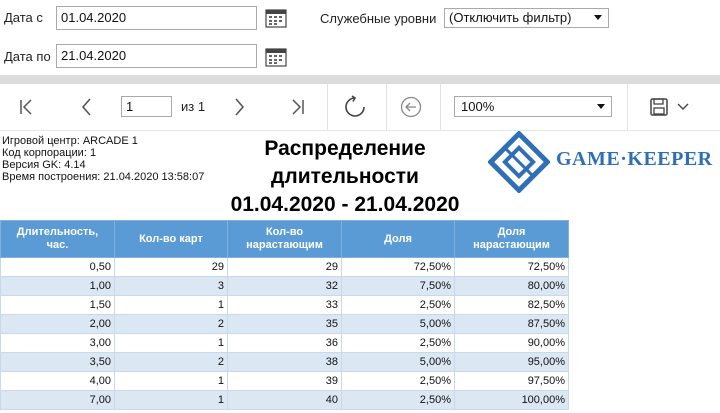 The height and width of the screenshot is (413, 720). I want to click on cell-share-cumulative: 72,50%, so click(511, 267).